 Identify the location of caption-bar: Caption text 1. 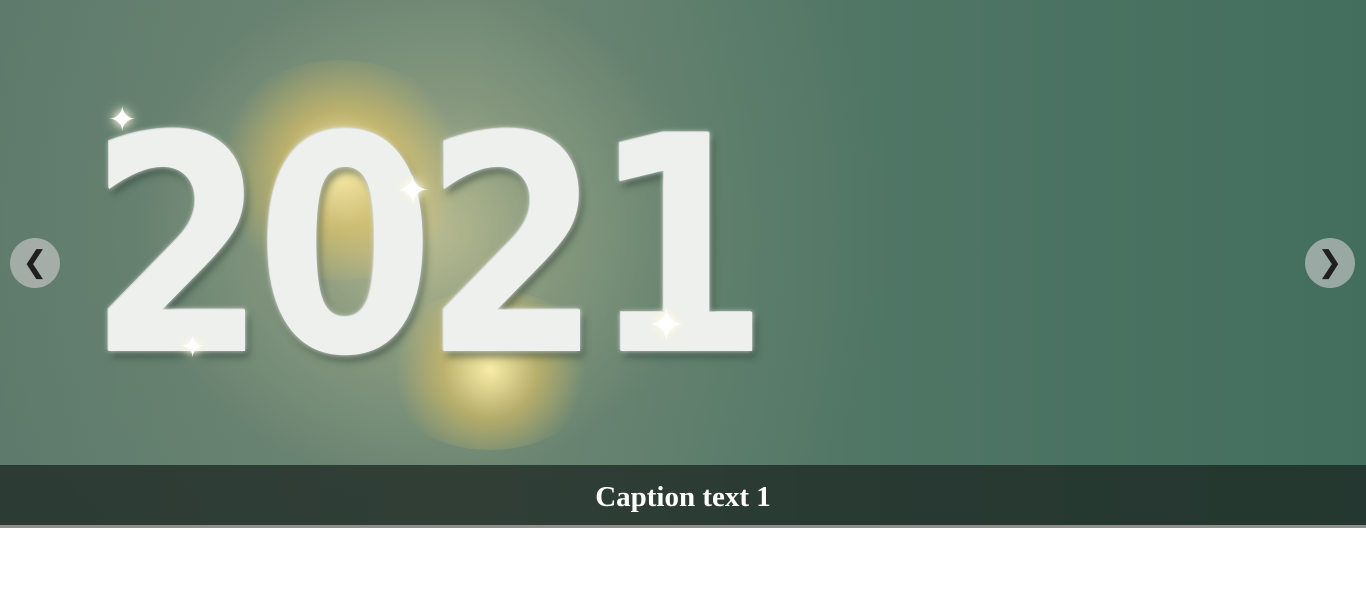
(683, 495).